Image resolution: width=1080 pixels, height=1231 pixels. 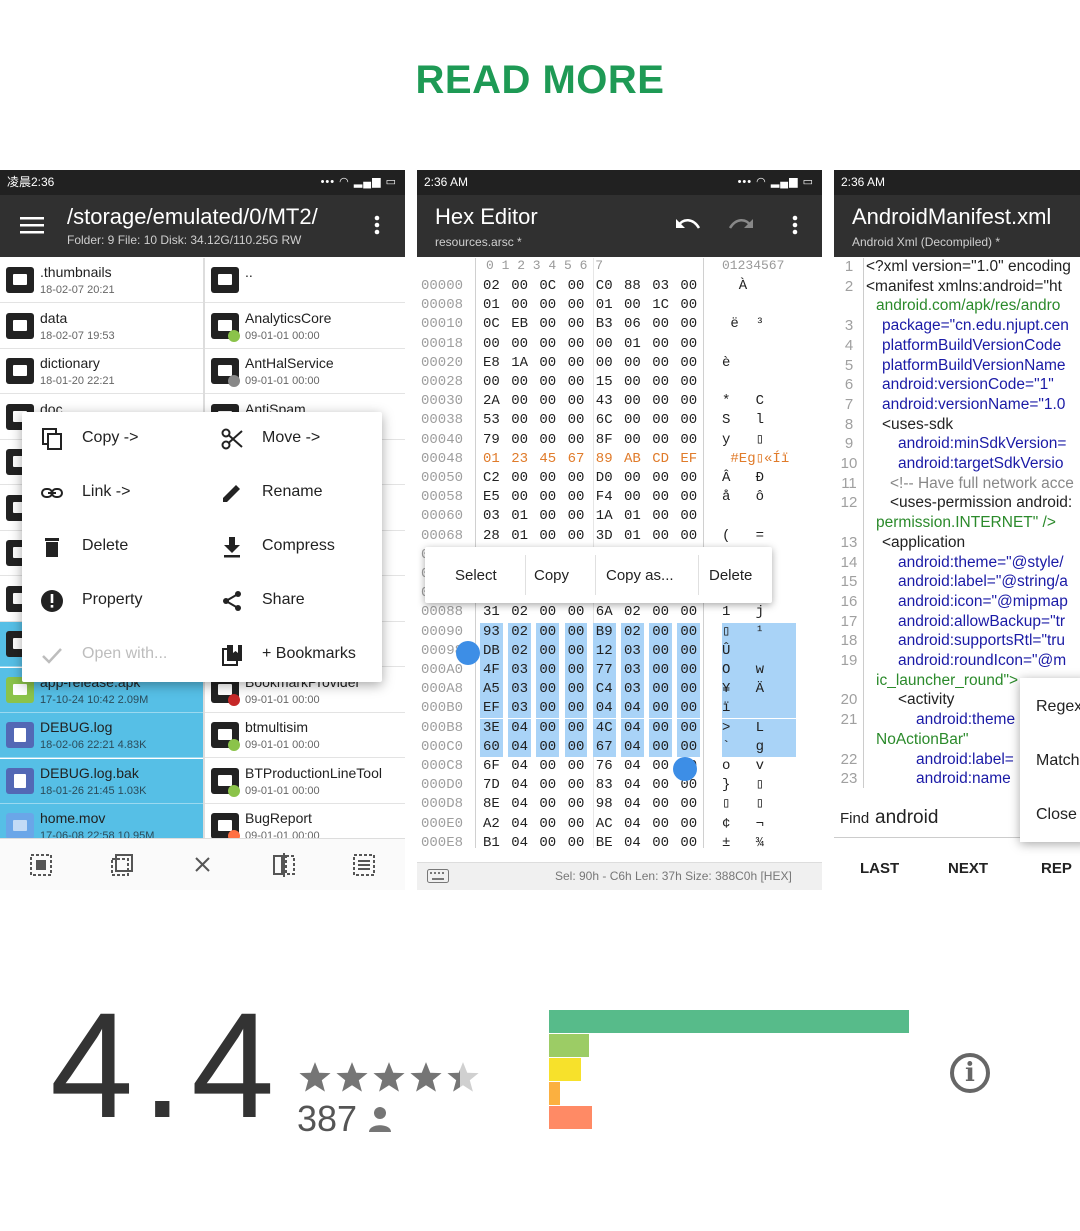 What do you see at coordinates (202, 864) in the screenshot?
I see `close-icon` at bounding box center [202, 864].